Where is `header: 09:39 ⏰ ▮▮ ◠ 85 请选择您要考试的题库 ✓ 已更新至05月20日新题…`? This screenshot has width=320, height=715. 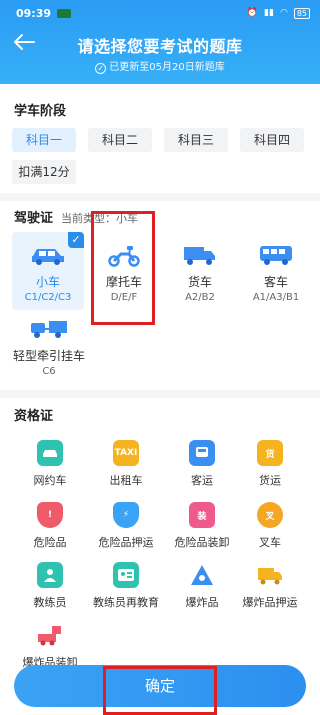
header: 09:39 ⏰ ▮▮ ◠ 85 请选择您要考试的题库 ✓ 已更新至05月20日新题… is located at coordinates (160, 42).